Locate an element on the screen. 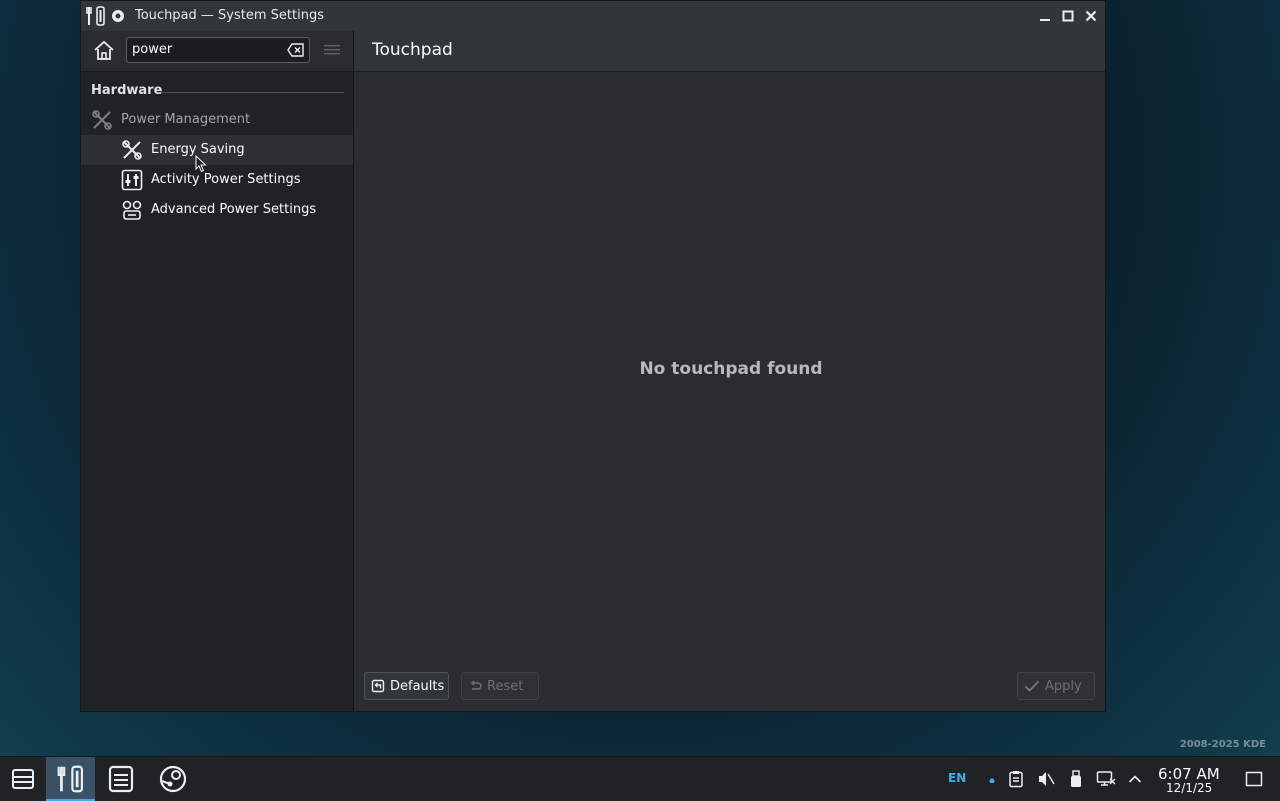 The width and height of the screenshot is (1280, 801). home-button is located at coordinates (104, 51).